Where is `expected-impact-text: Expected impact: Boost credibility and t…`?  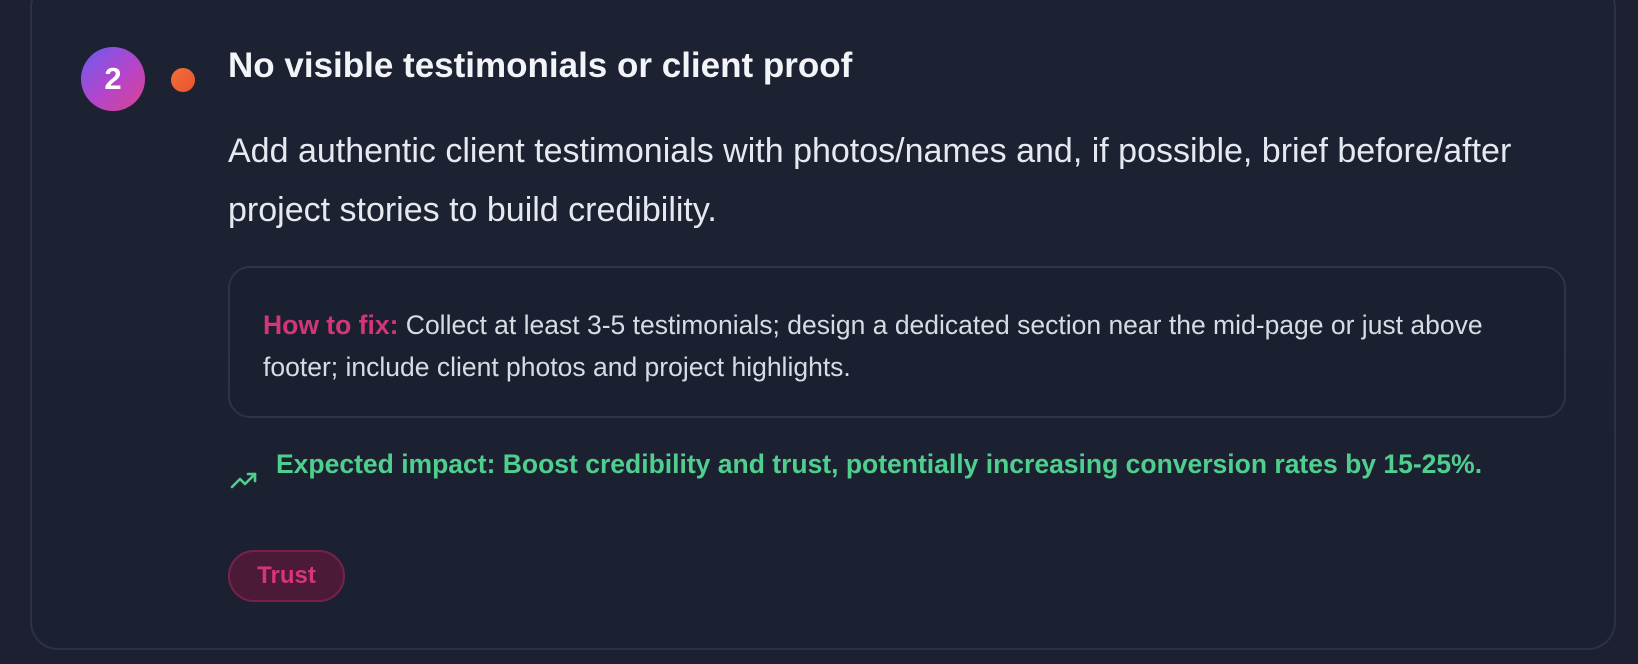 expected-impact-text: Expected impact: Boost credibility and t… is located at coordinates (879, 464).